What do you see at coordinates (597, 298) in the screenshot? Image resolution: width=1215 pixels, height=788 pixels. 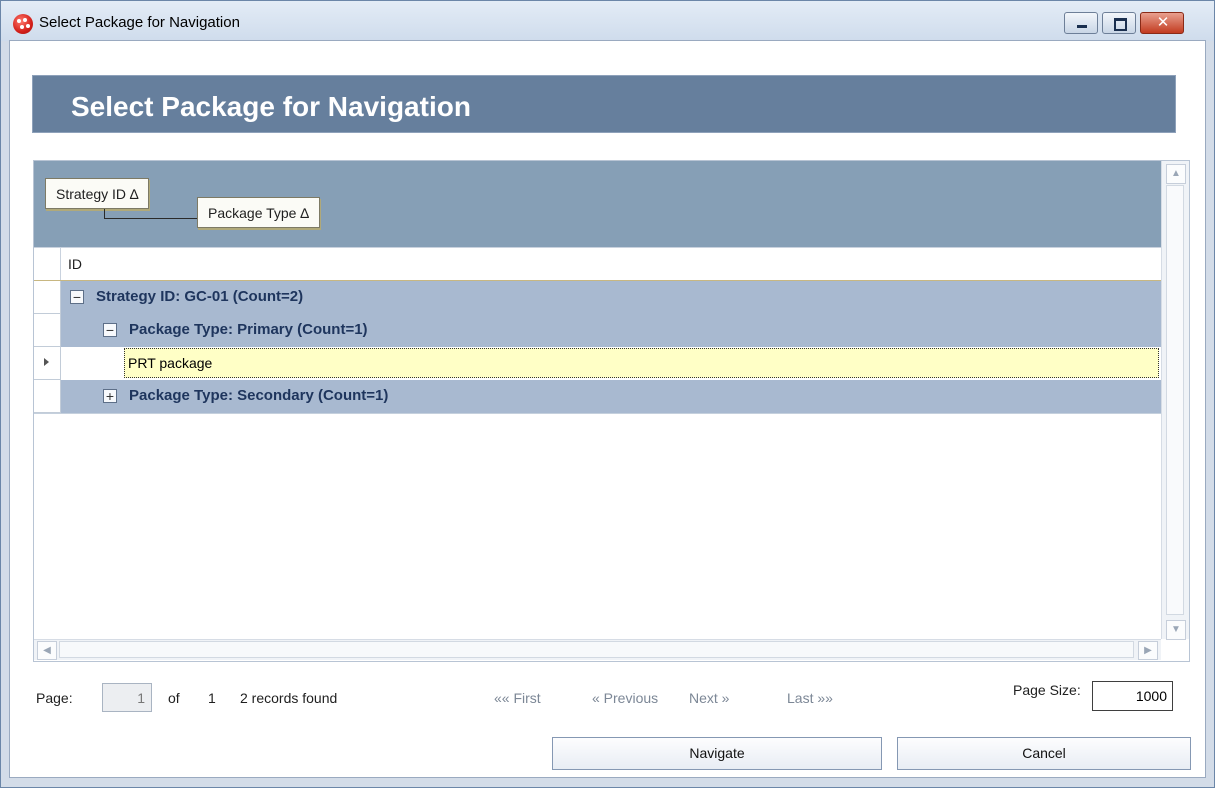 I see `group-row-strategy: − Strategy ID: GC-01 (Count=2)` at bounding box center [597, 298].